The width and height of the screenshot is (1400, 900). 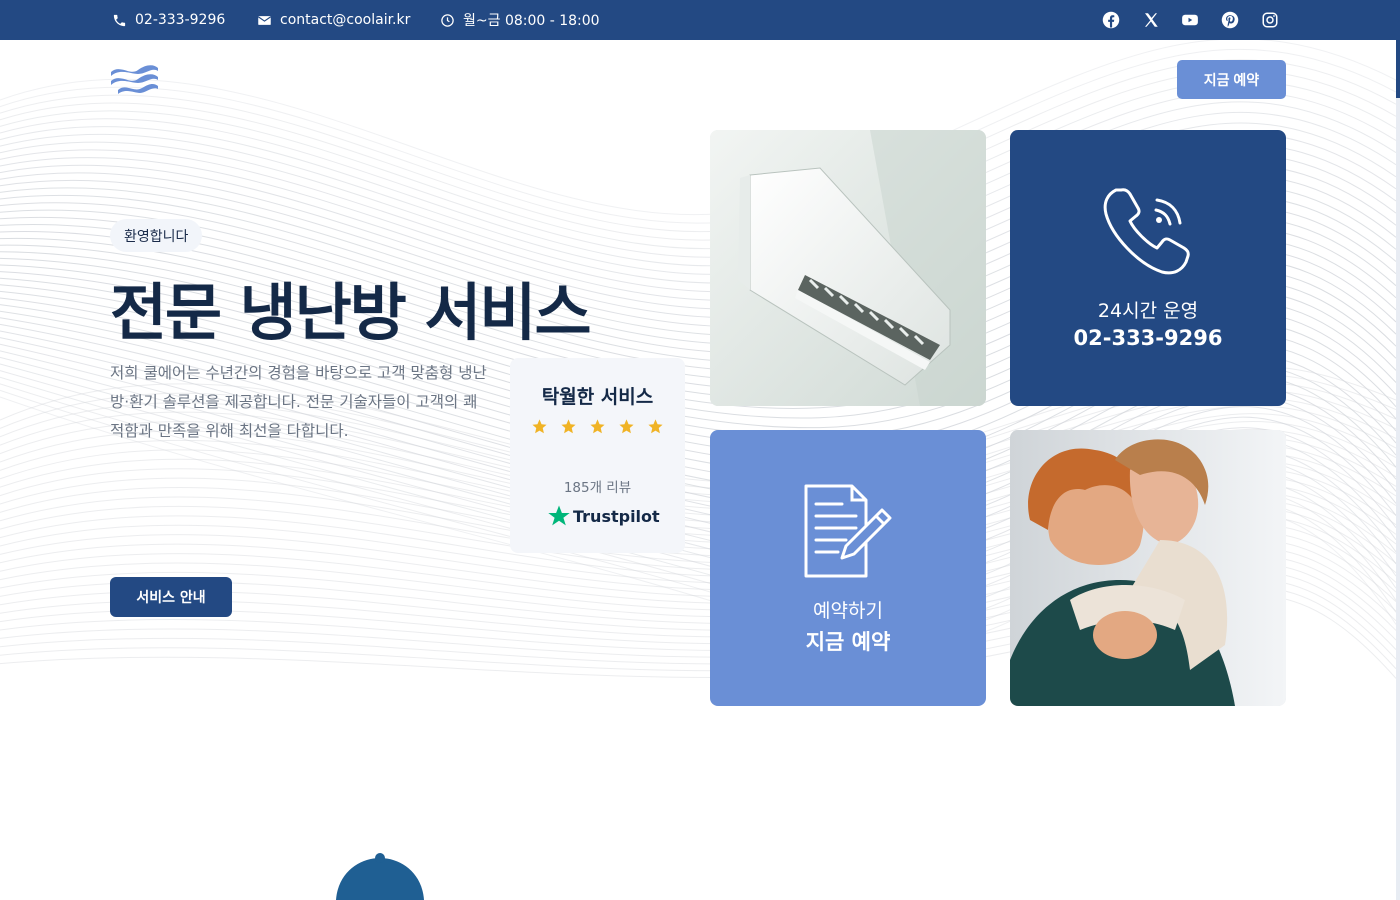 What do you see at coordinates (597, 397) in the screenshot?
I see `review-title: 탁월한 서비스` at bounding box center [597, 397].